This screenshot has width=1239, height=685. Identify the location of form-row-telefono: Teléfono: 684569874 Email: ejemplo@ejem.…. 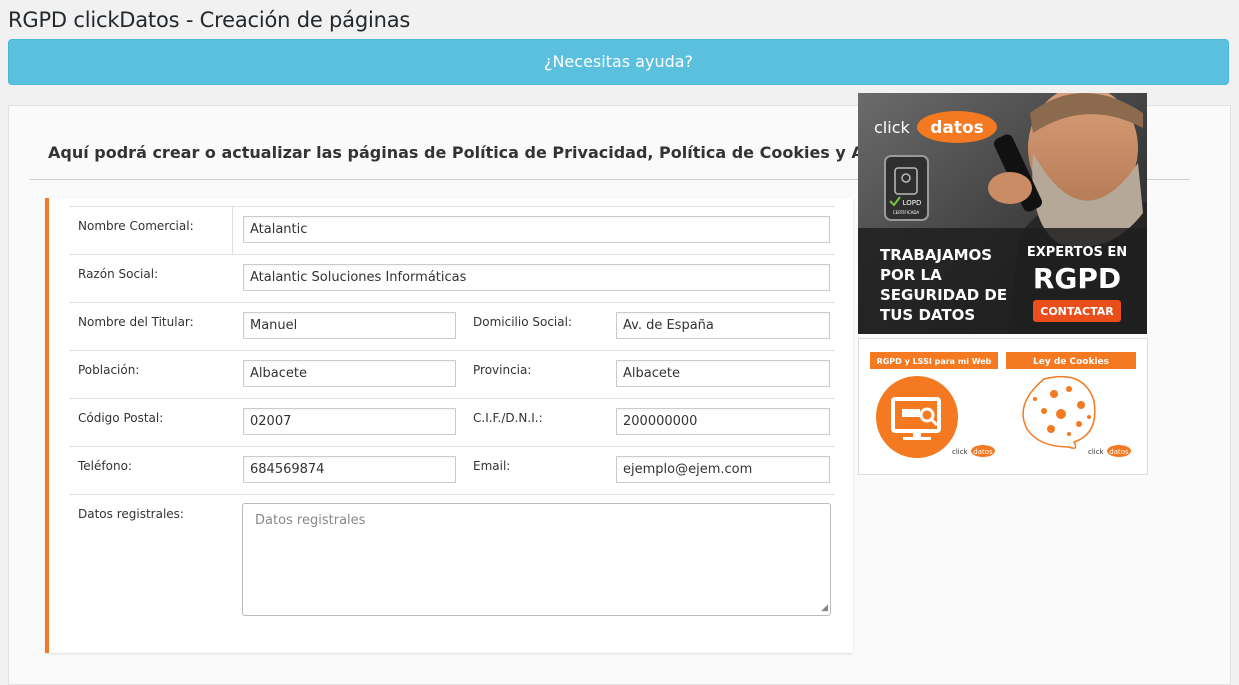
(452, 470).